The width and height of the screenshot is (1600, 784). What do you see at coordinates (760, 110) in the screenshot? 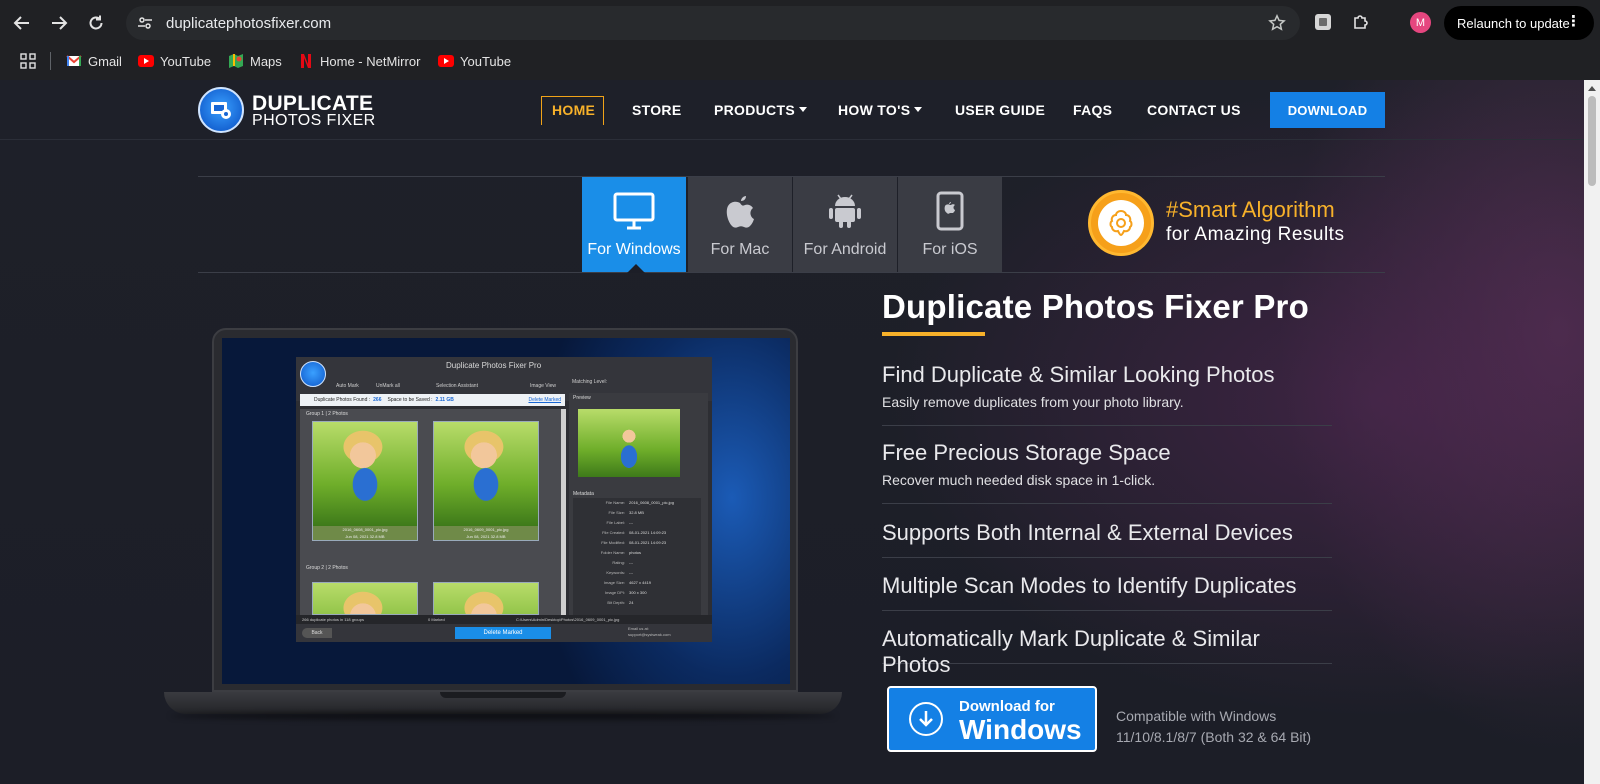
I see `nav-products: PRODUCTS` at bounding box center [760, 110].